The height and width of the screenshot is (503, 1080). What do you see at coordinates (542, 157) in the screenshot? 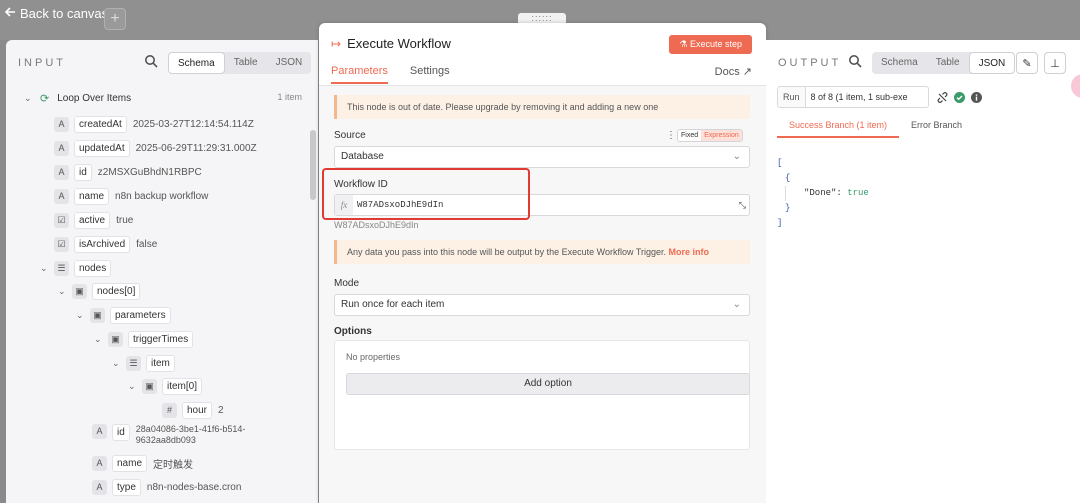
I see `source-select: Database ⌄` at bounding box center [542, 157].